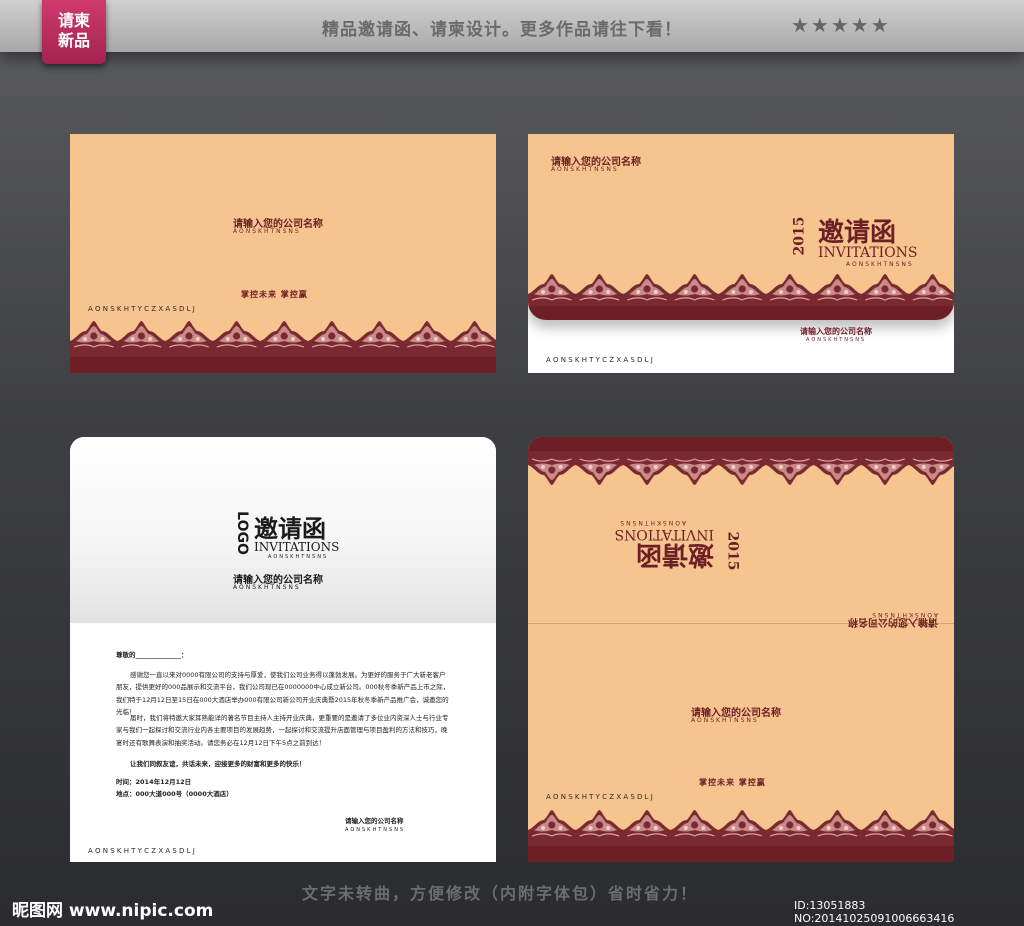 The image size is (1024, 926). Describe the element at coordinates (375, 830) in the screenshot. I see `signature-sub: AONSKHTNSNS` at that location.